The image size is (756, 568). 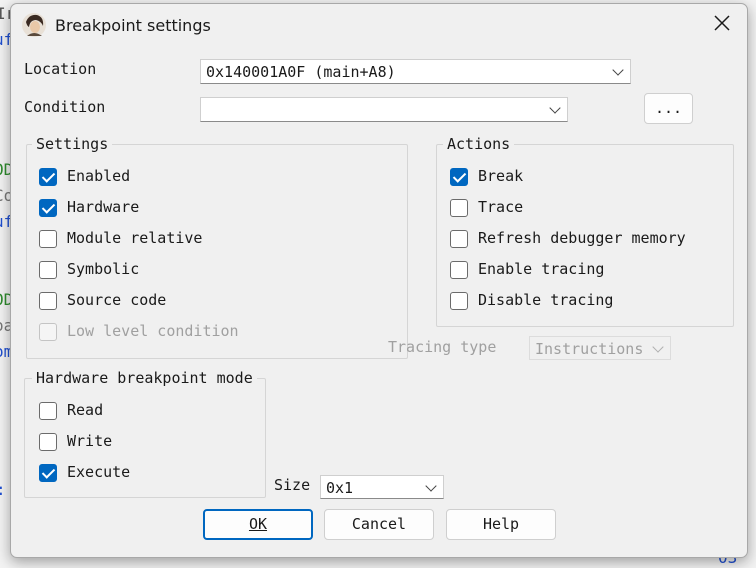 I want to click on tracing-type-label: Tracing type, so click(x=442, y=347).